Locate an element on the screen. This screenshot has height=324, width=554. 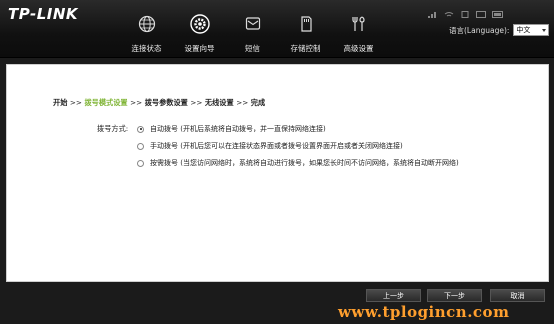
nav-item-setup-wizard: 设置向导 is located at coordinates (199, 34).